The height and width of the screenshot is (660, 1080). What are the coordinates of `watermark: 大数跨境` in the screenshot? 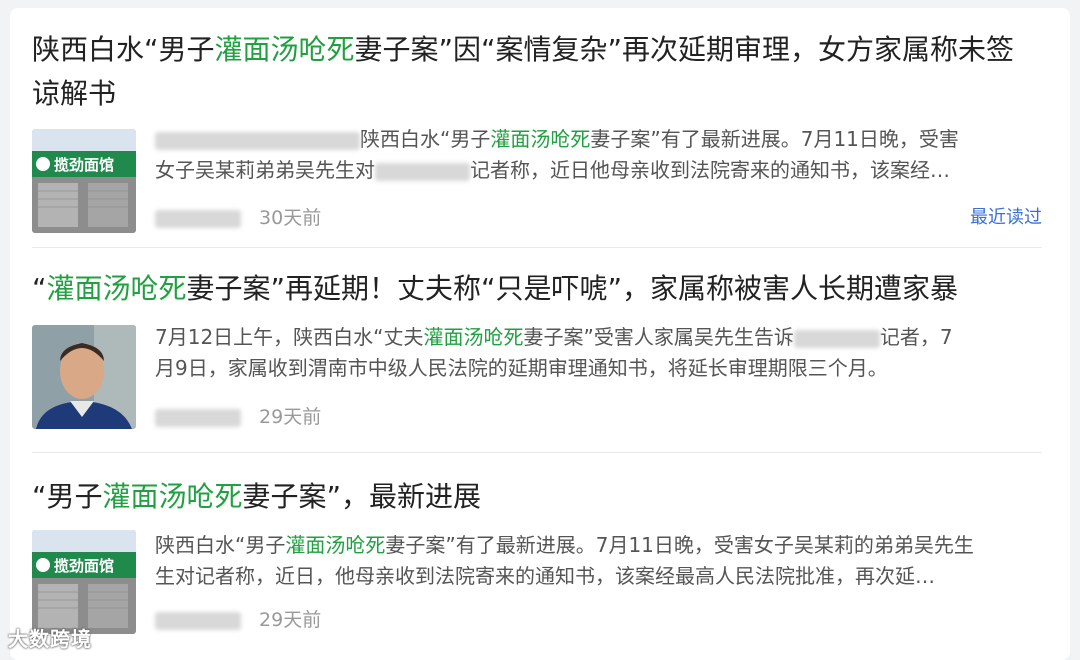 It's located at (50, 639).